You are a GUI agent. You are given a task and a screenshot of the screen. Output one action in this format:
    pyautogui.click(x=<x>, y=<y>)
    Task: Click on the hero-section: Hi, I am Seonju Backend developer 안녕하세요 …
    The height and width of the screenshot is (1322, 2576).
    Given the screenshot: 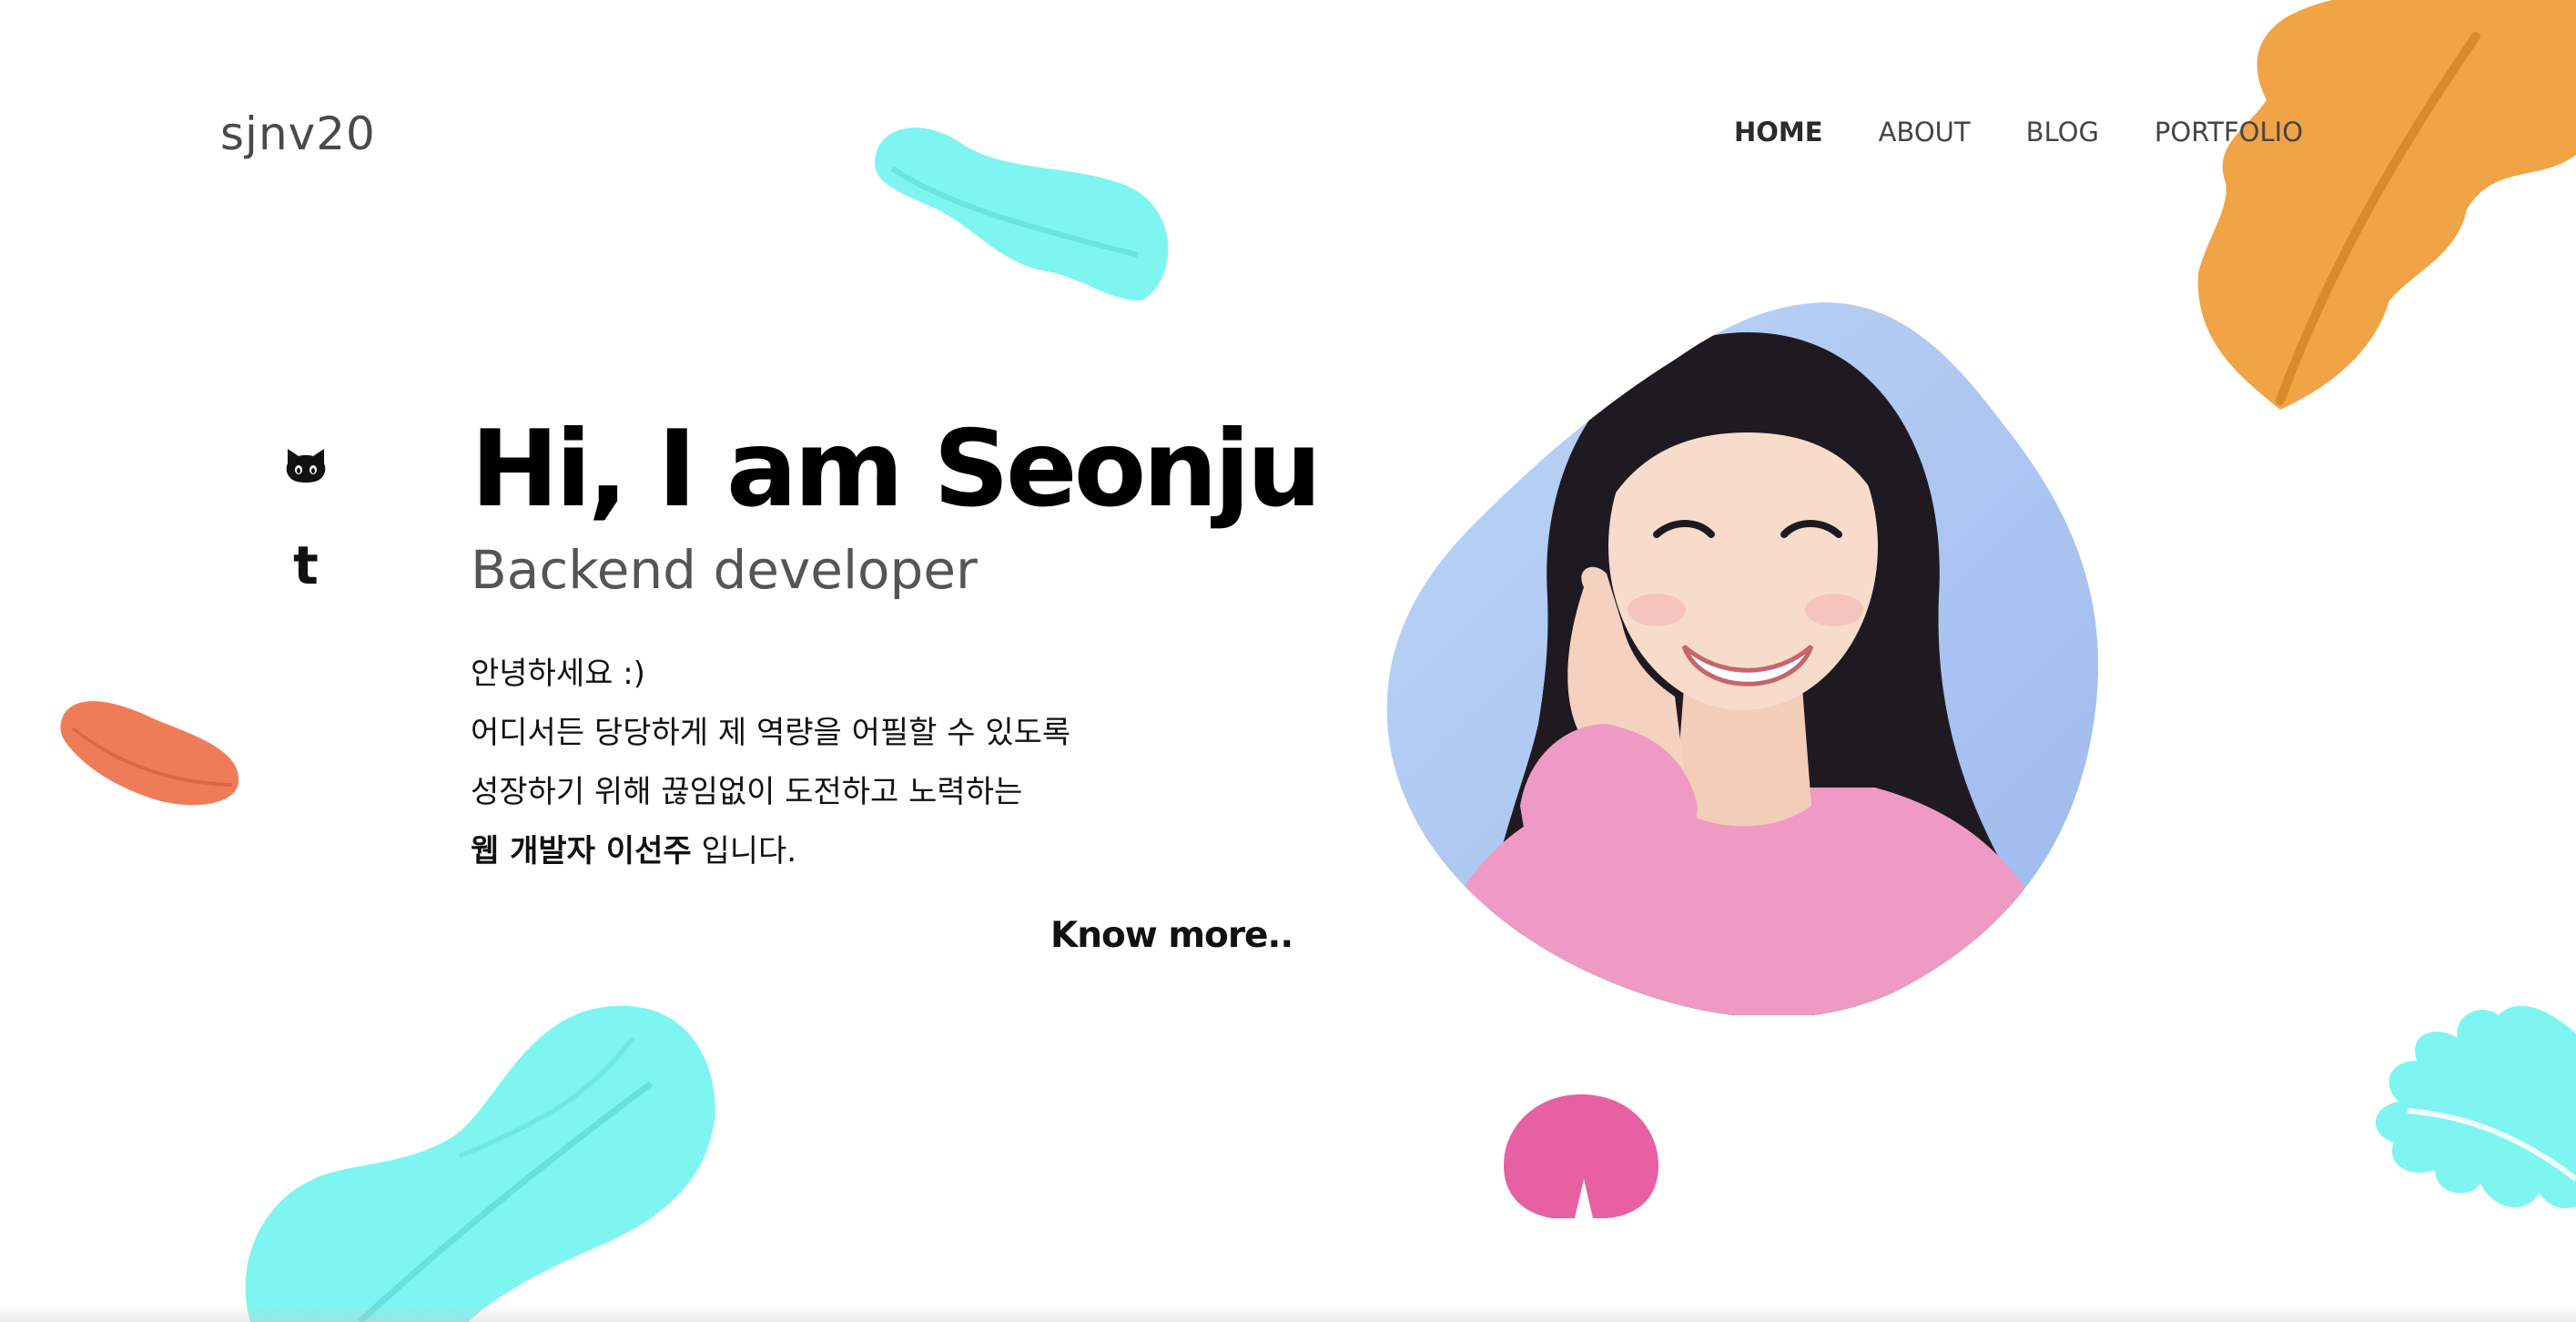 What is the action you would take?
    pyautogui.click(x=896, y=639)
    